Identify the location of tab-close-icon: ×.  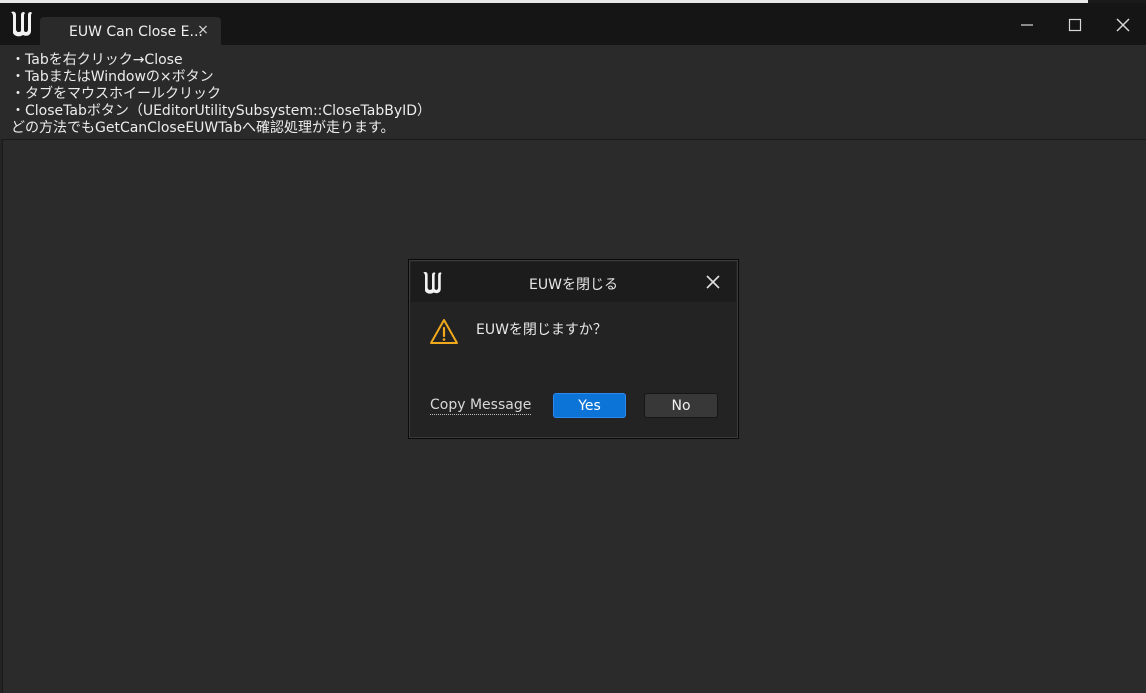
(203, 30).